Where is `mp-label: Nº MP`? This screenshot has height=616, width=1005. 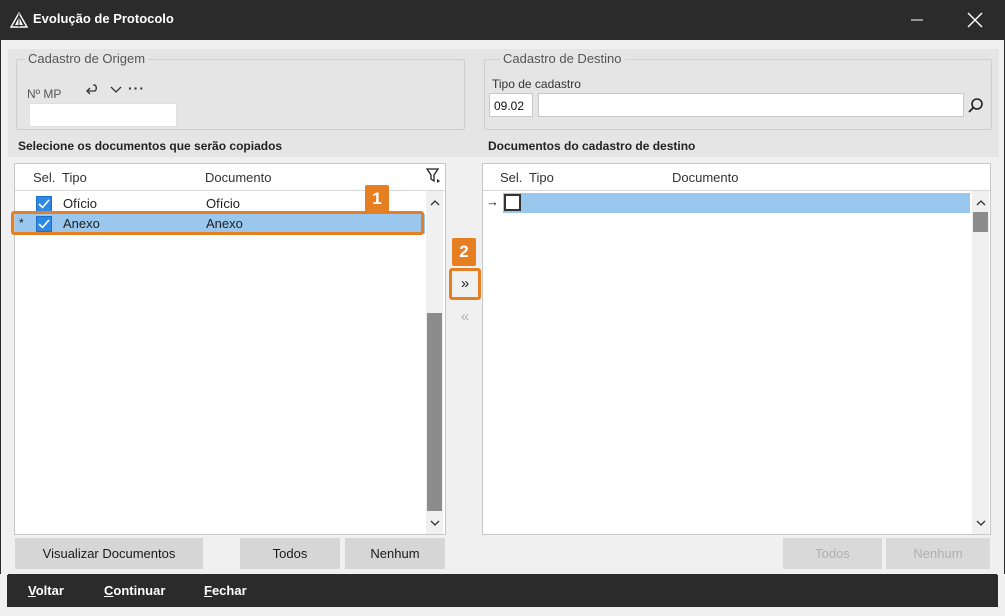
mp-label: Nº MP is located at coordinates (44, 94).